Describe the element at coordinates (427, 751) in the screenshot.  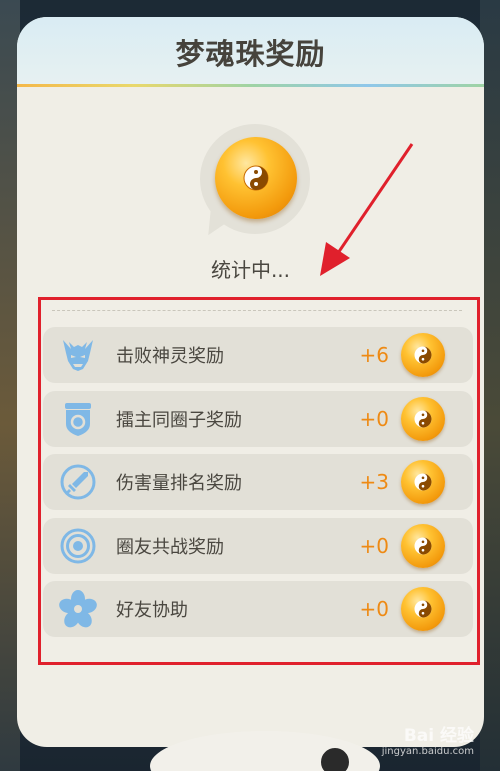
I see `watermark-url: jingyan.baidu.com` at that location.